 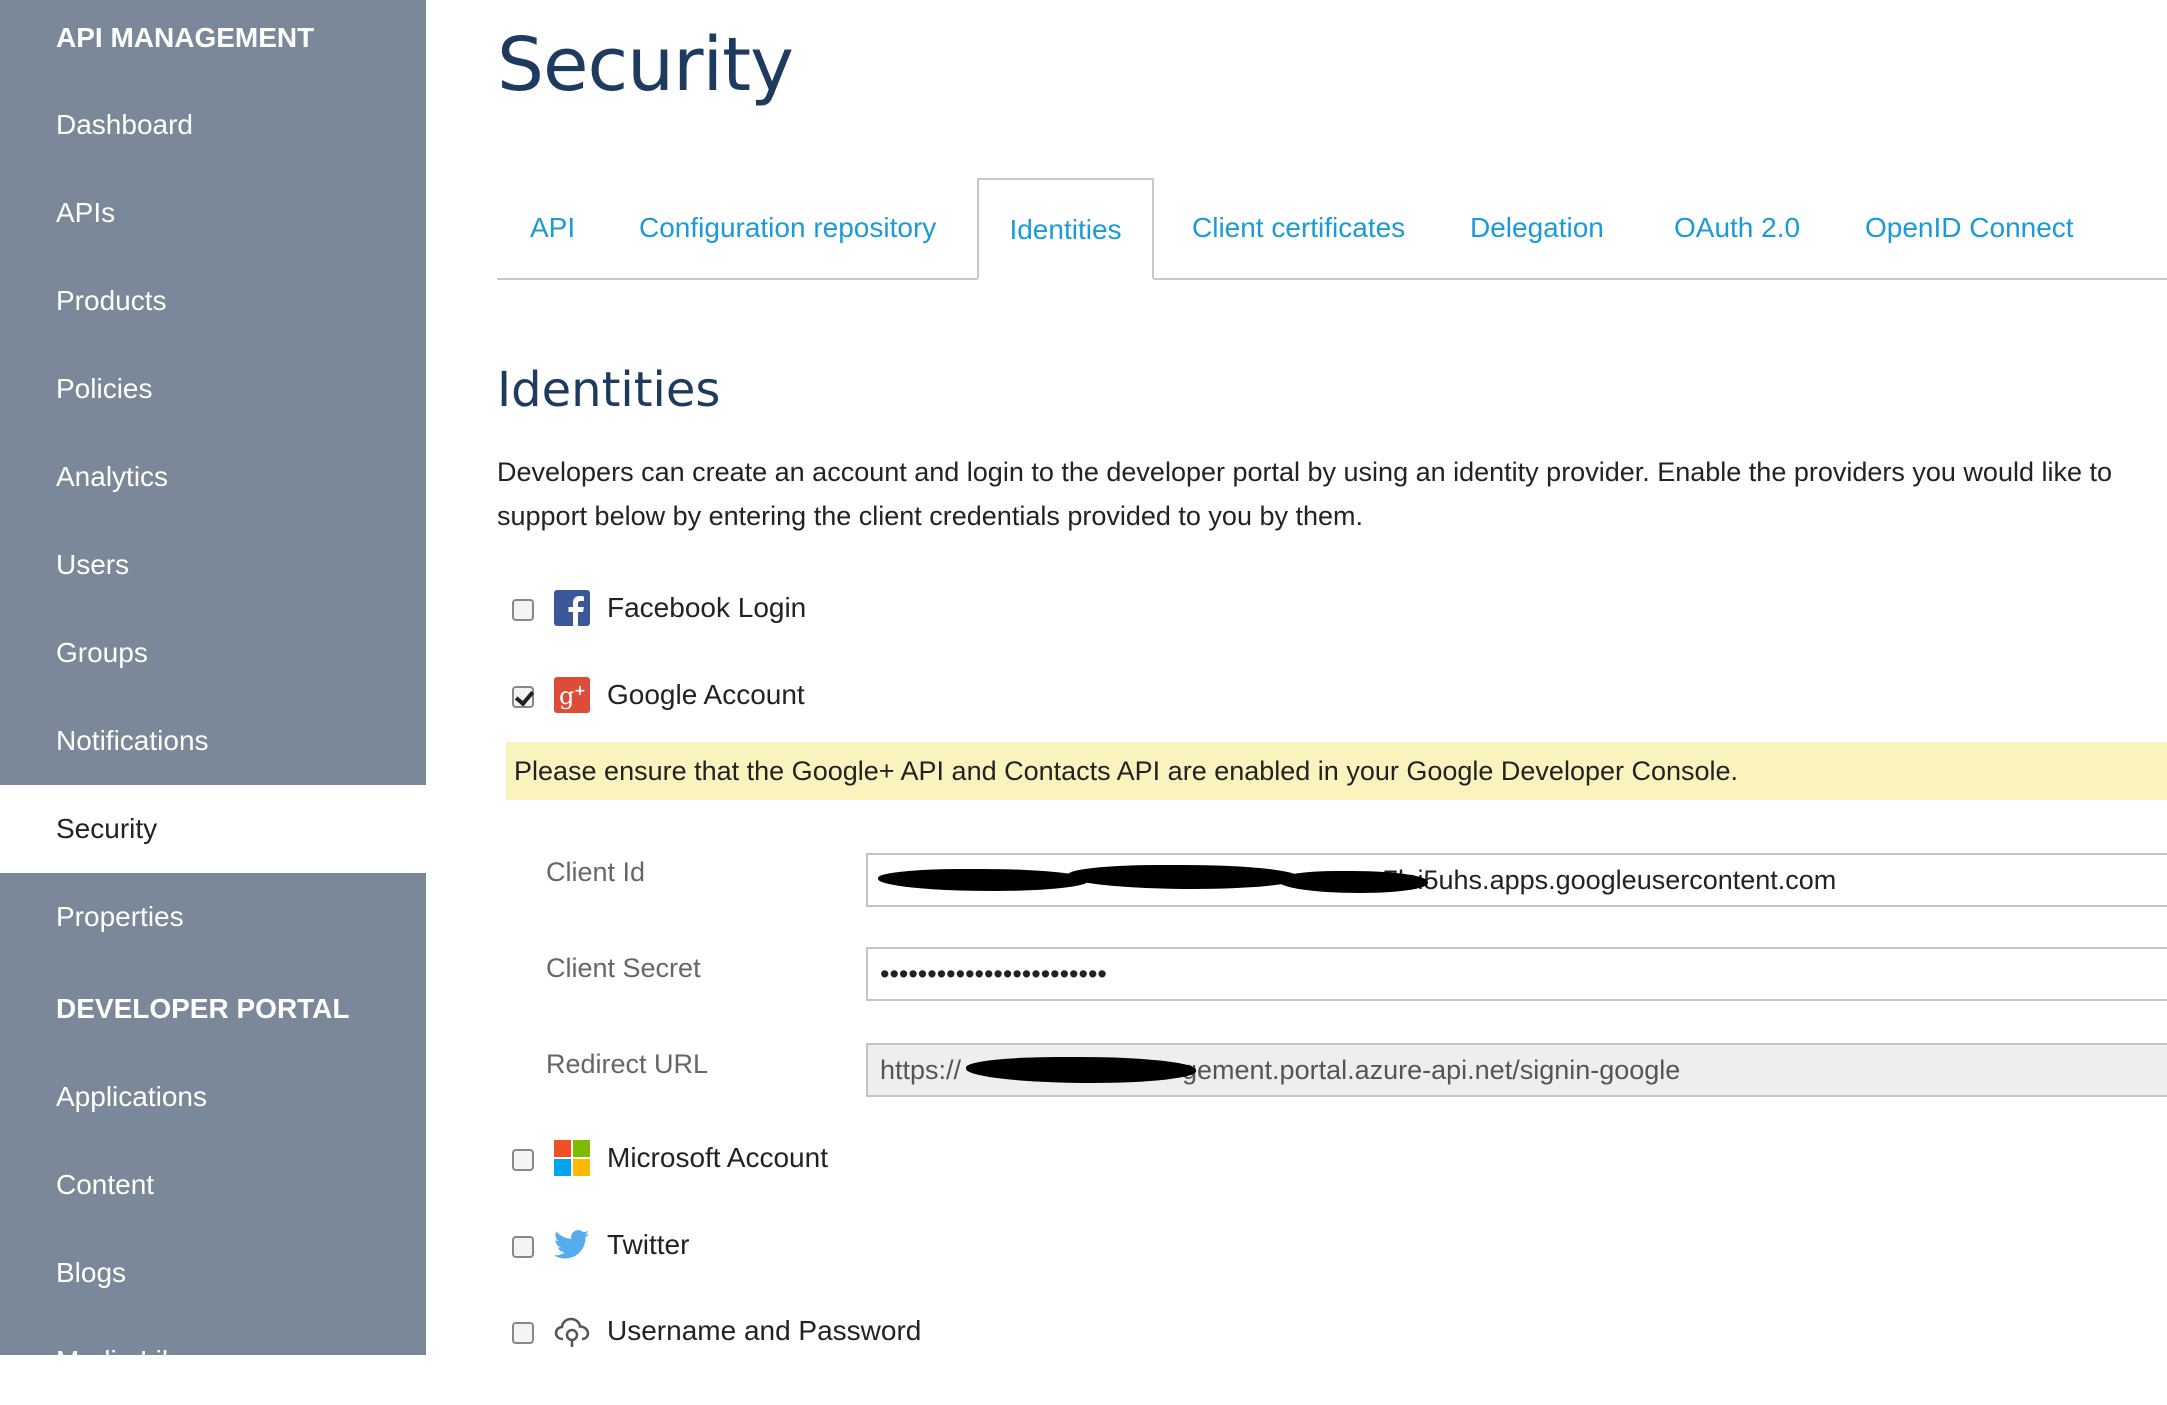 What do you see at coordinates (1737, 228) in the screenshot?
I see `tab-oauth: OAuth 2.0` at bounding box center [1737, 228].